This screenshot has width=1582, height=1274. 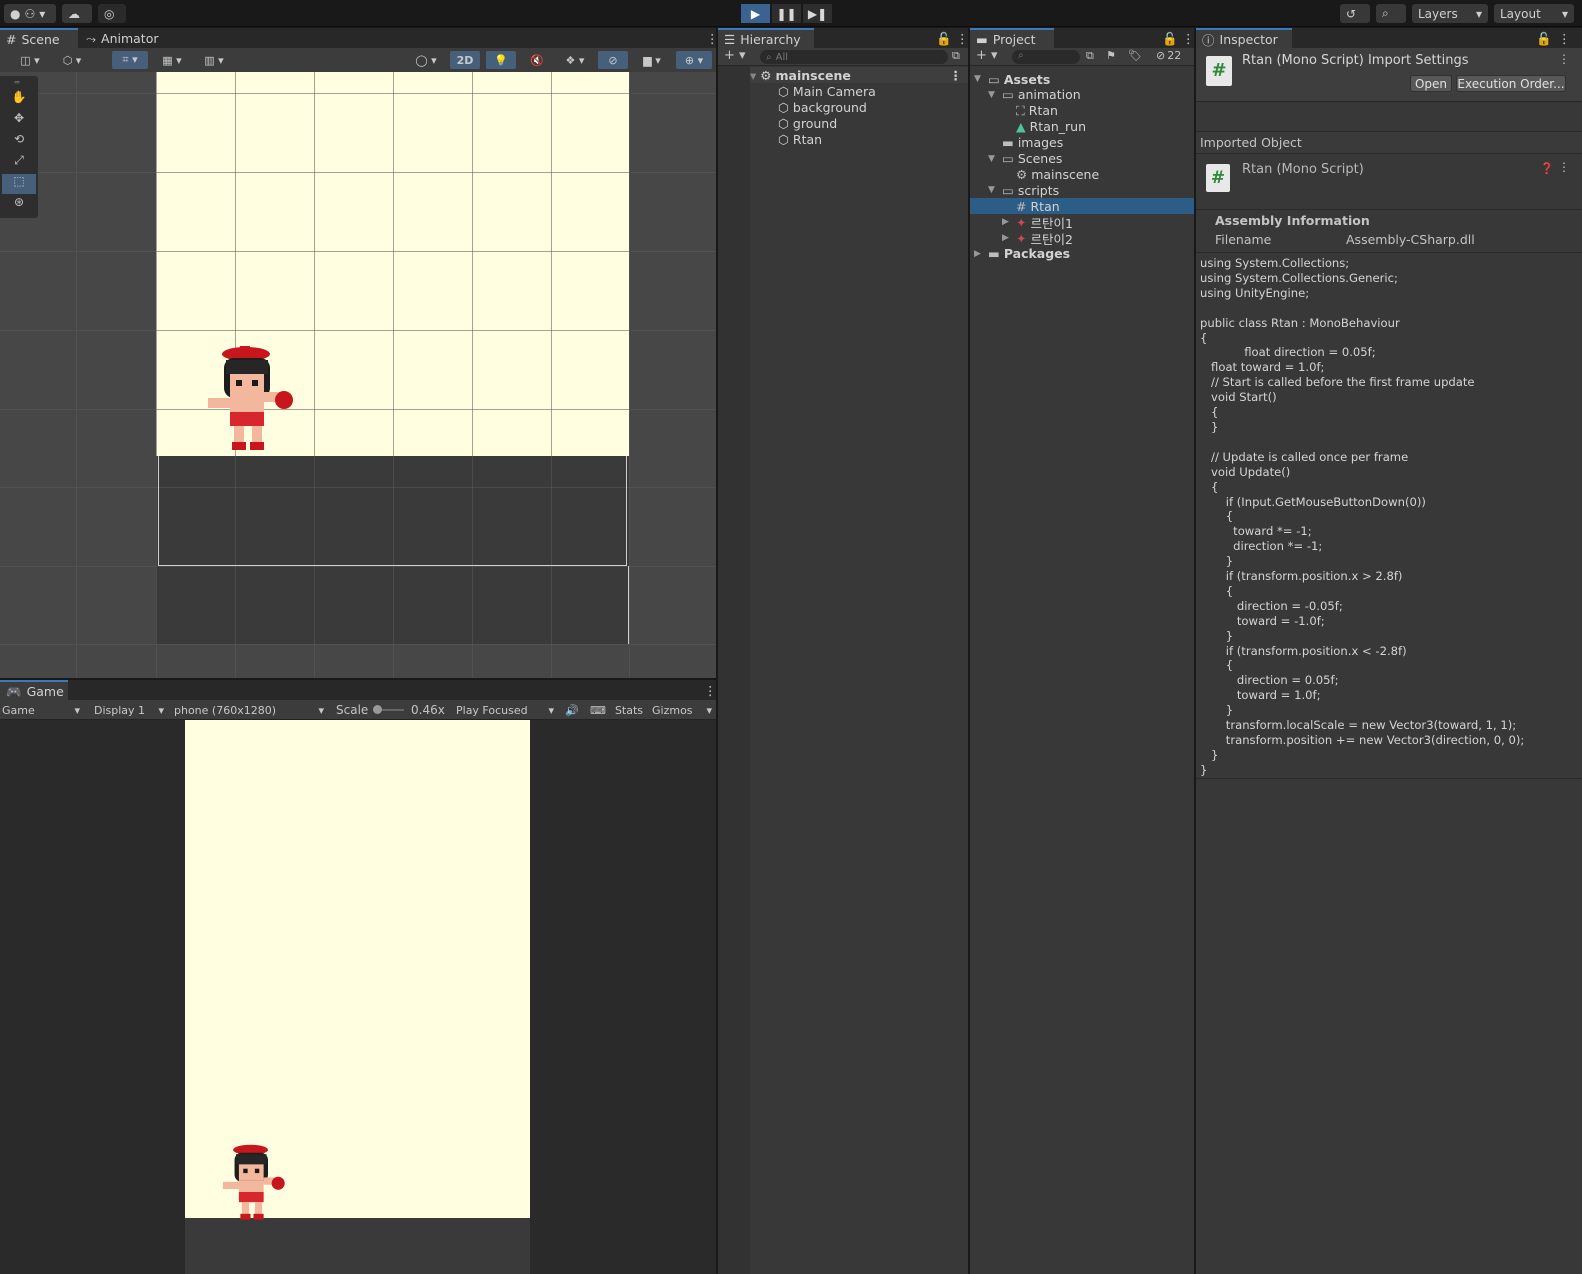 I want to click on open-button: Open, so click(x=1431, y=83).